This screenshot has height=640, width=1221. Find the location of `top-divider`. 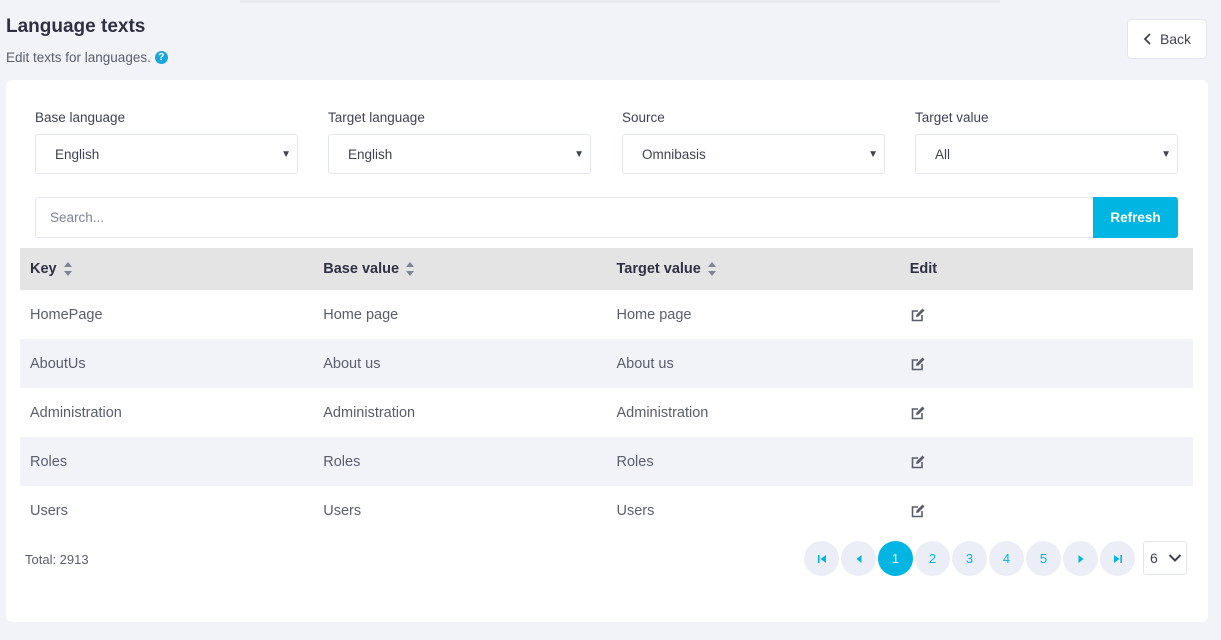

top-divider is located at coordinates (620, 1).